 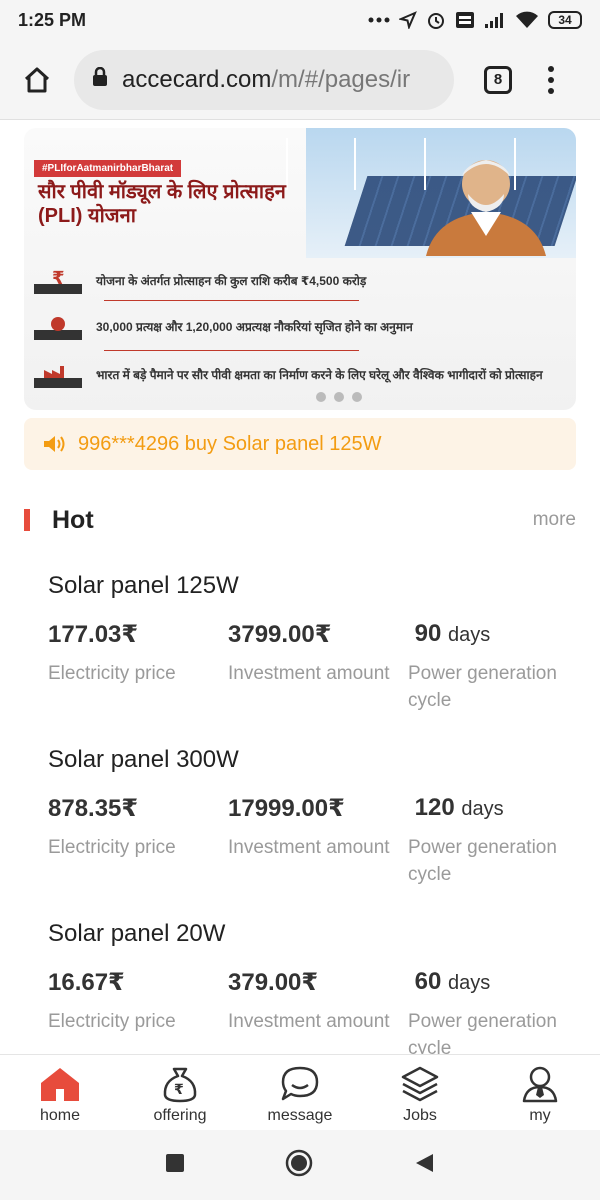 I want to click on bottom-navigation: home ₹ offering message Jobs my, so click(x=300, y=1092).